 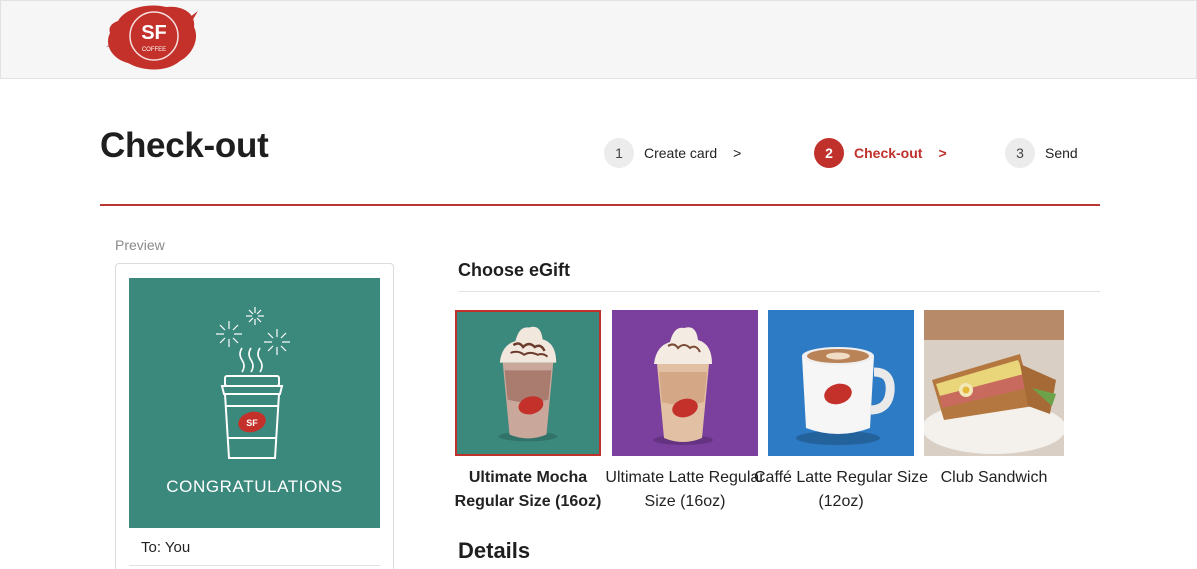 I want to click on card-separator, so click(x=254, y=565).